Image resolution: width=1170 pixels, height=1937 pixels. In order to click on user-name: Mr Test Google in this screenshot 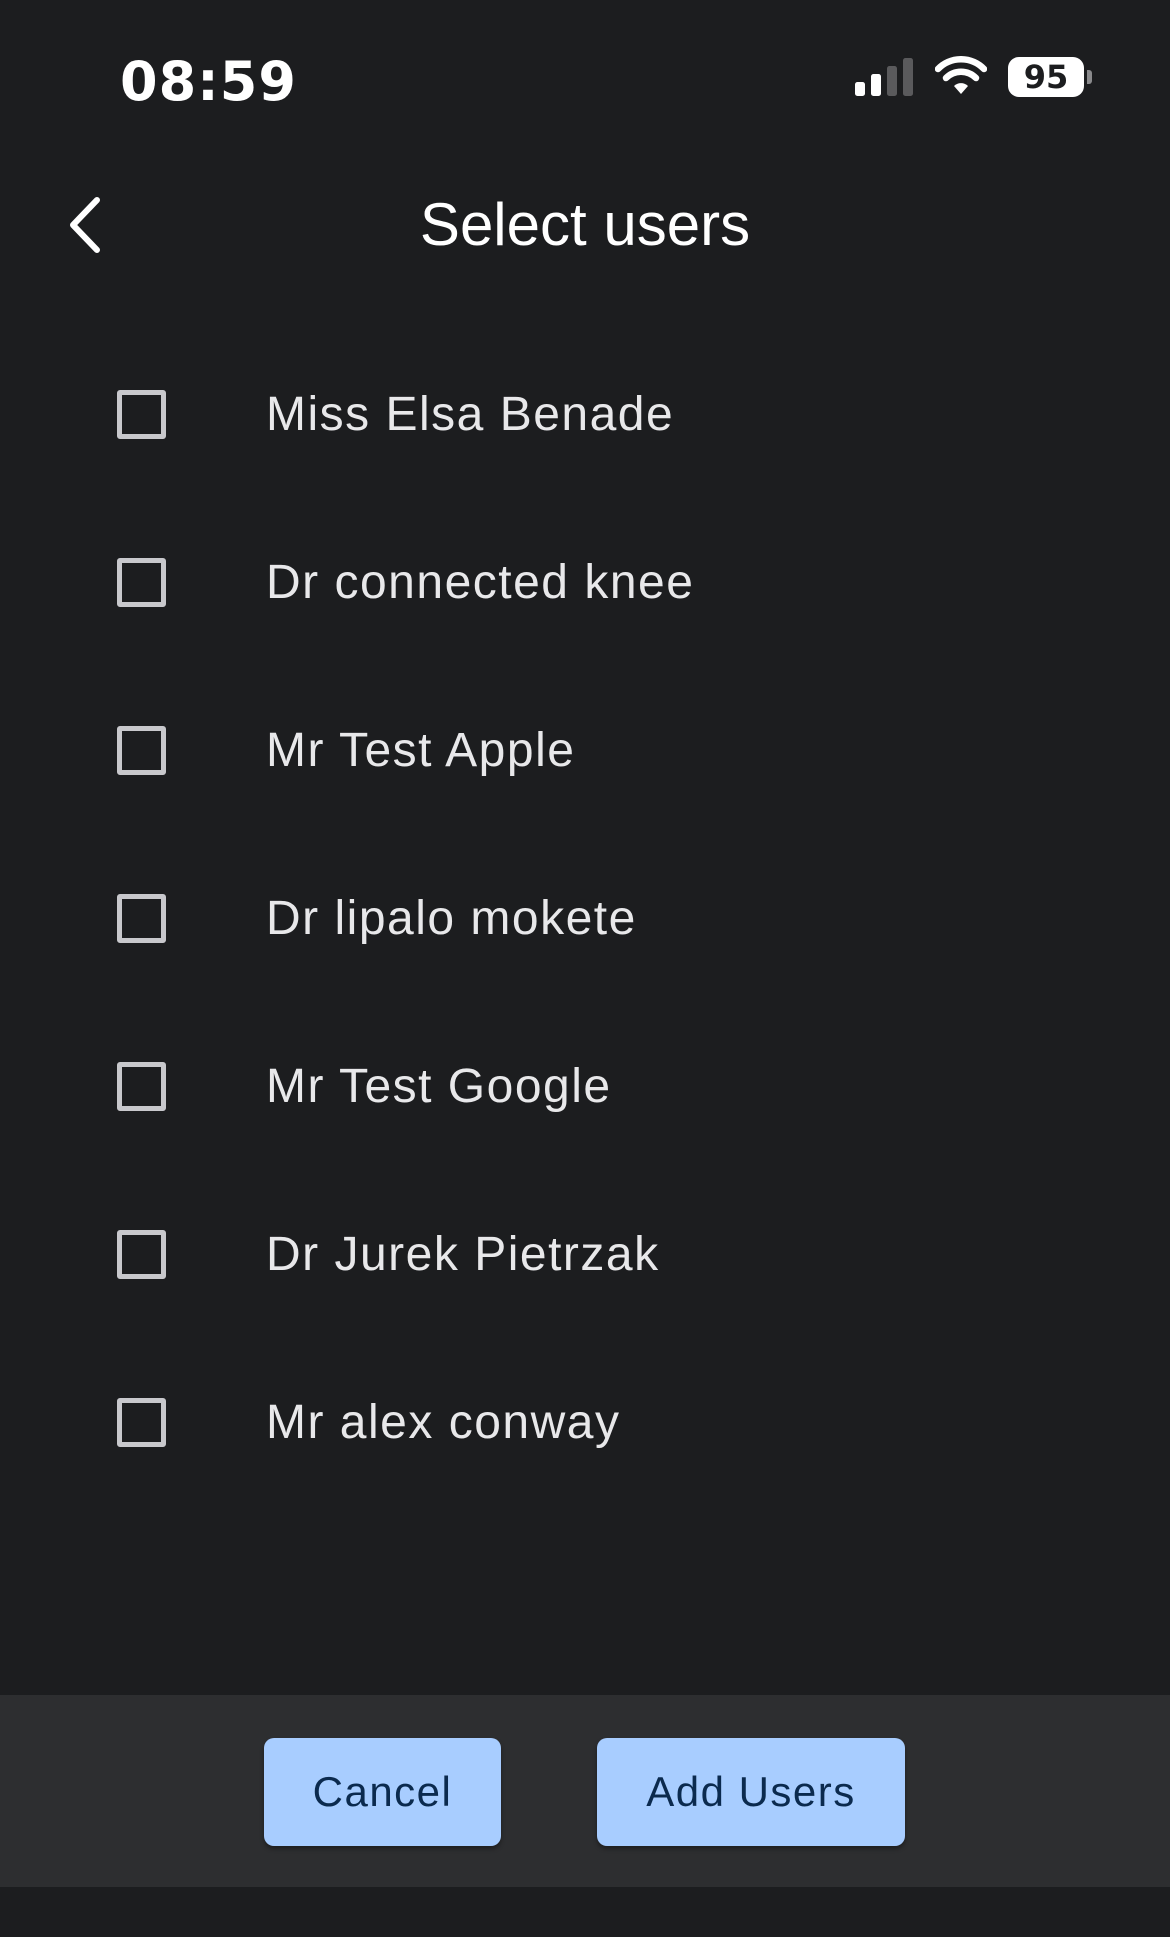, I will do `click(439, 1086)`.